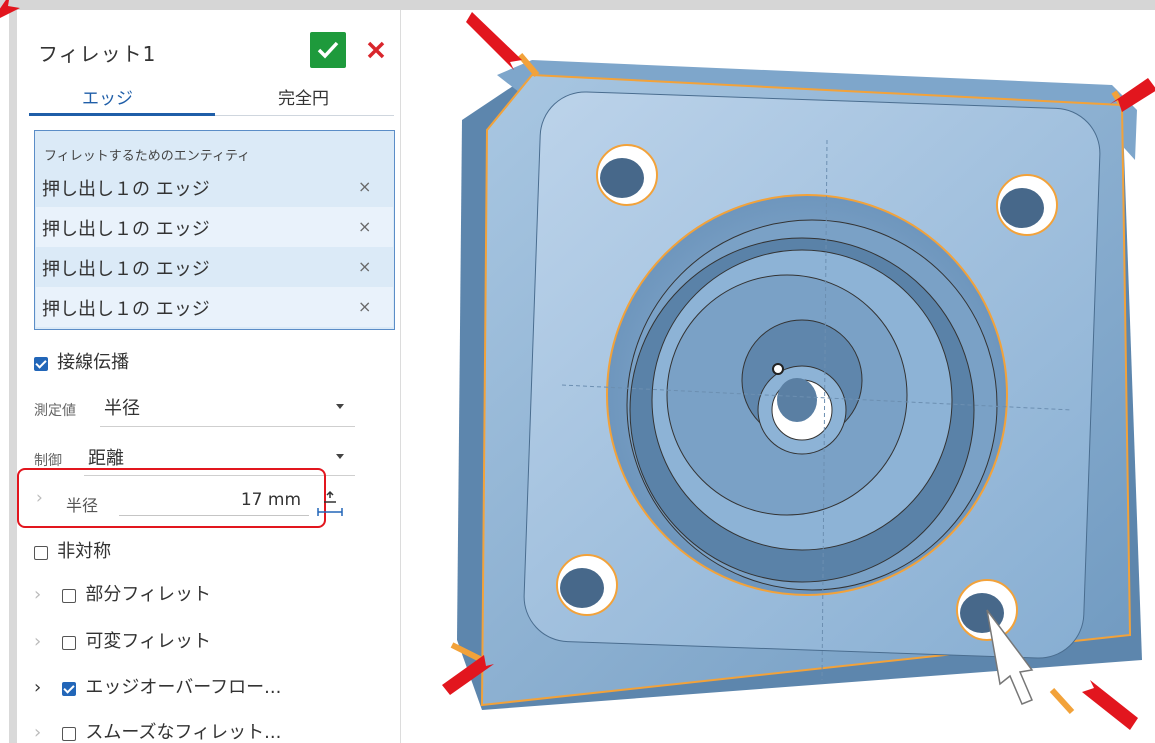 Image resolution: width=1155 pixels, height=743 pixels. What do you see at coordinates (330, 505) in the screenshot?
I see `flip-direction-icon` at bounding box center [330, 505].